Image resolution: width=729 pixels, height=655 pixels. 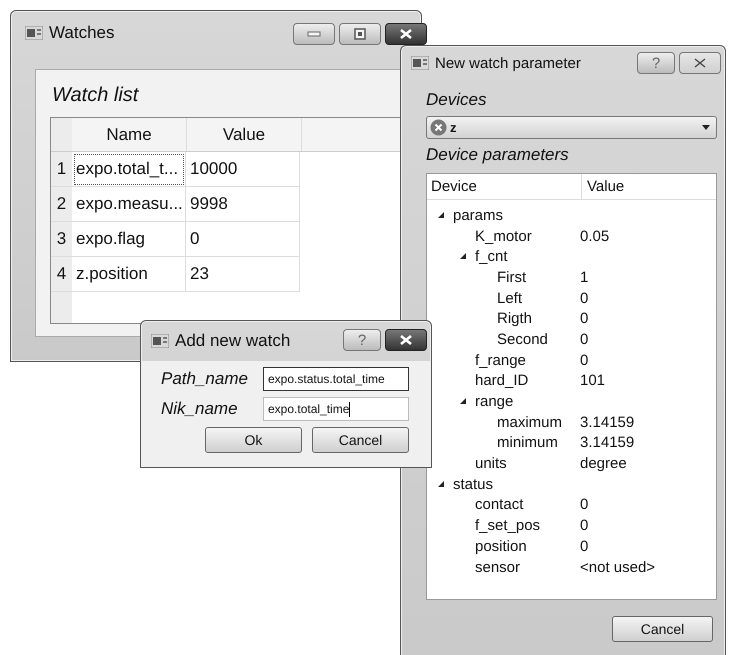 I want to click on dialog-button: Ok, so click(x=253, y=440).